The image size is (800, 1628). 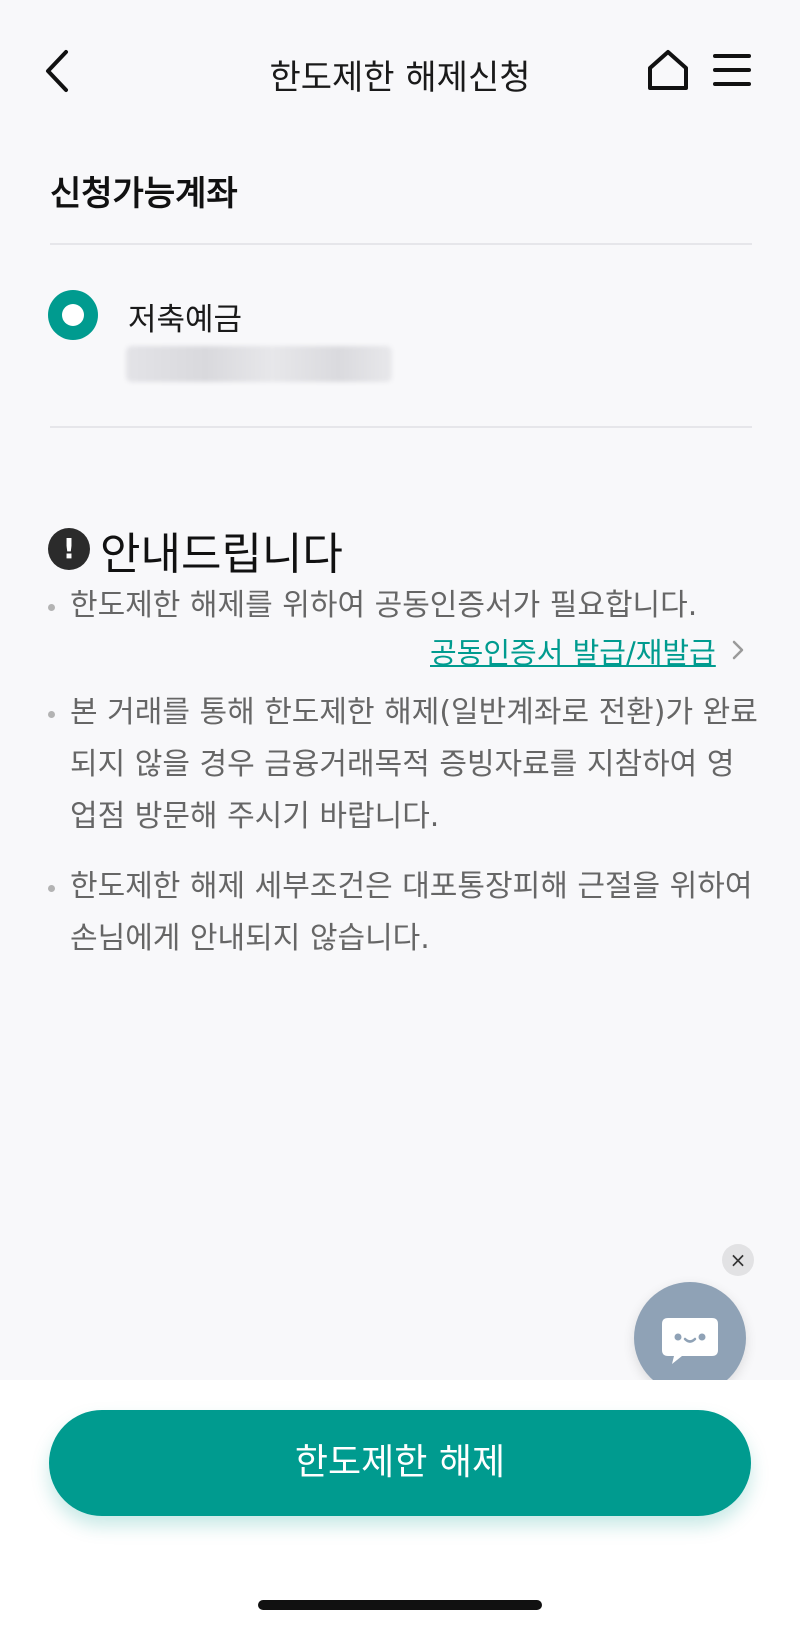 What do you see at coordinates (403, 606) in the screenshot?
I see `notice-item: 한도제한 해제를 위하여 공동인증서가 필요합니다.` at bounding box center [403, 606].